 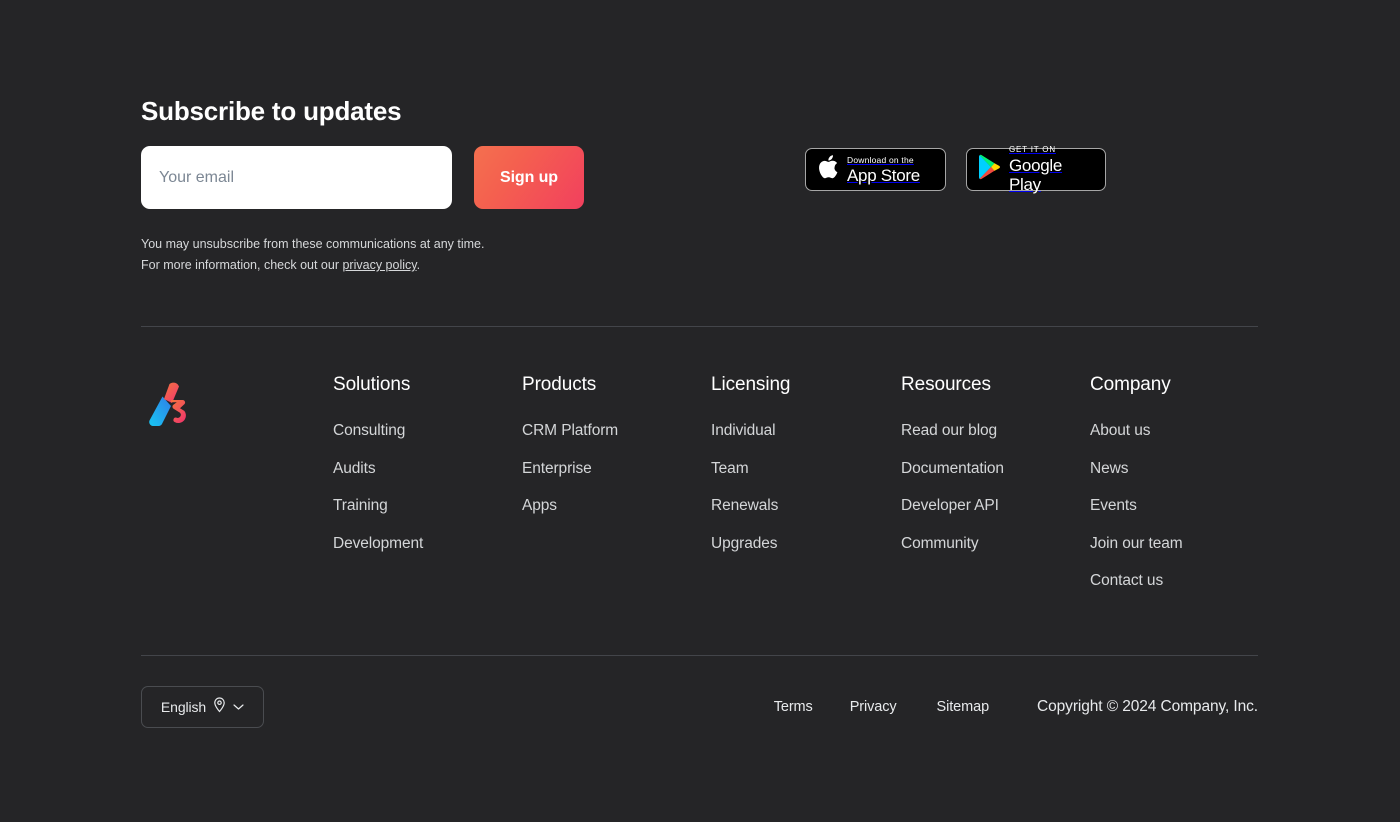 What do you see at coordinates (570, 431) in the screenshot?
I see `footer-link-crm-platform: CRM Platform` at bounding box center [570, 431].